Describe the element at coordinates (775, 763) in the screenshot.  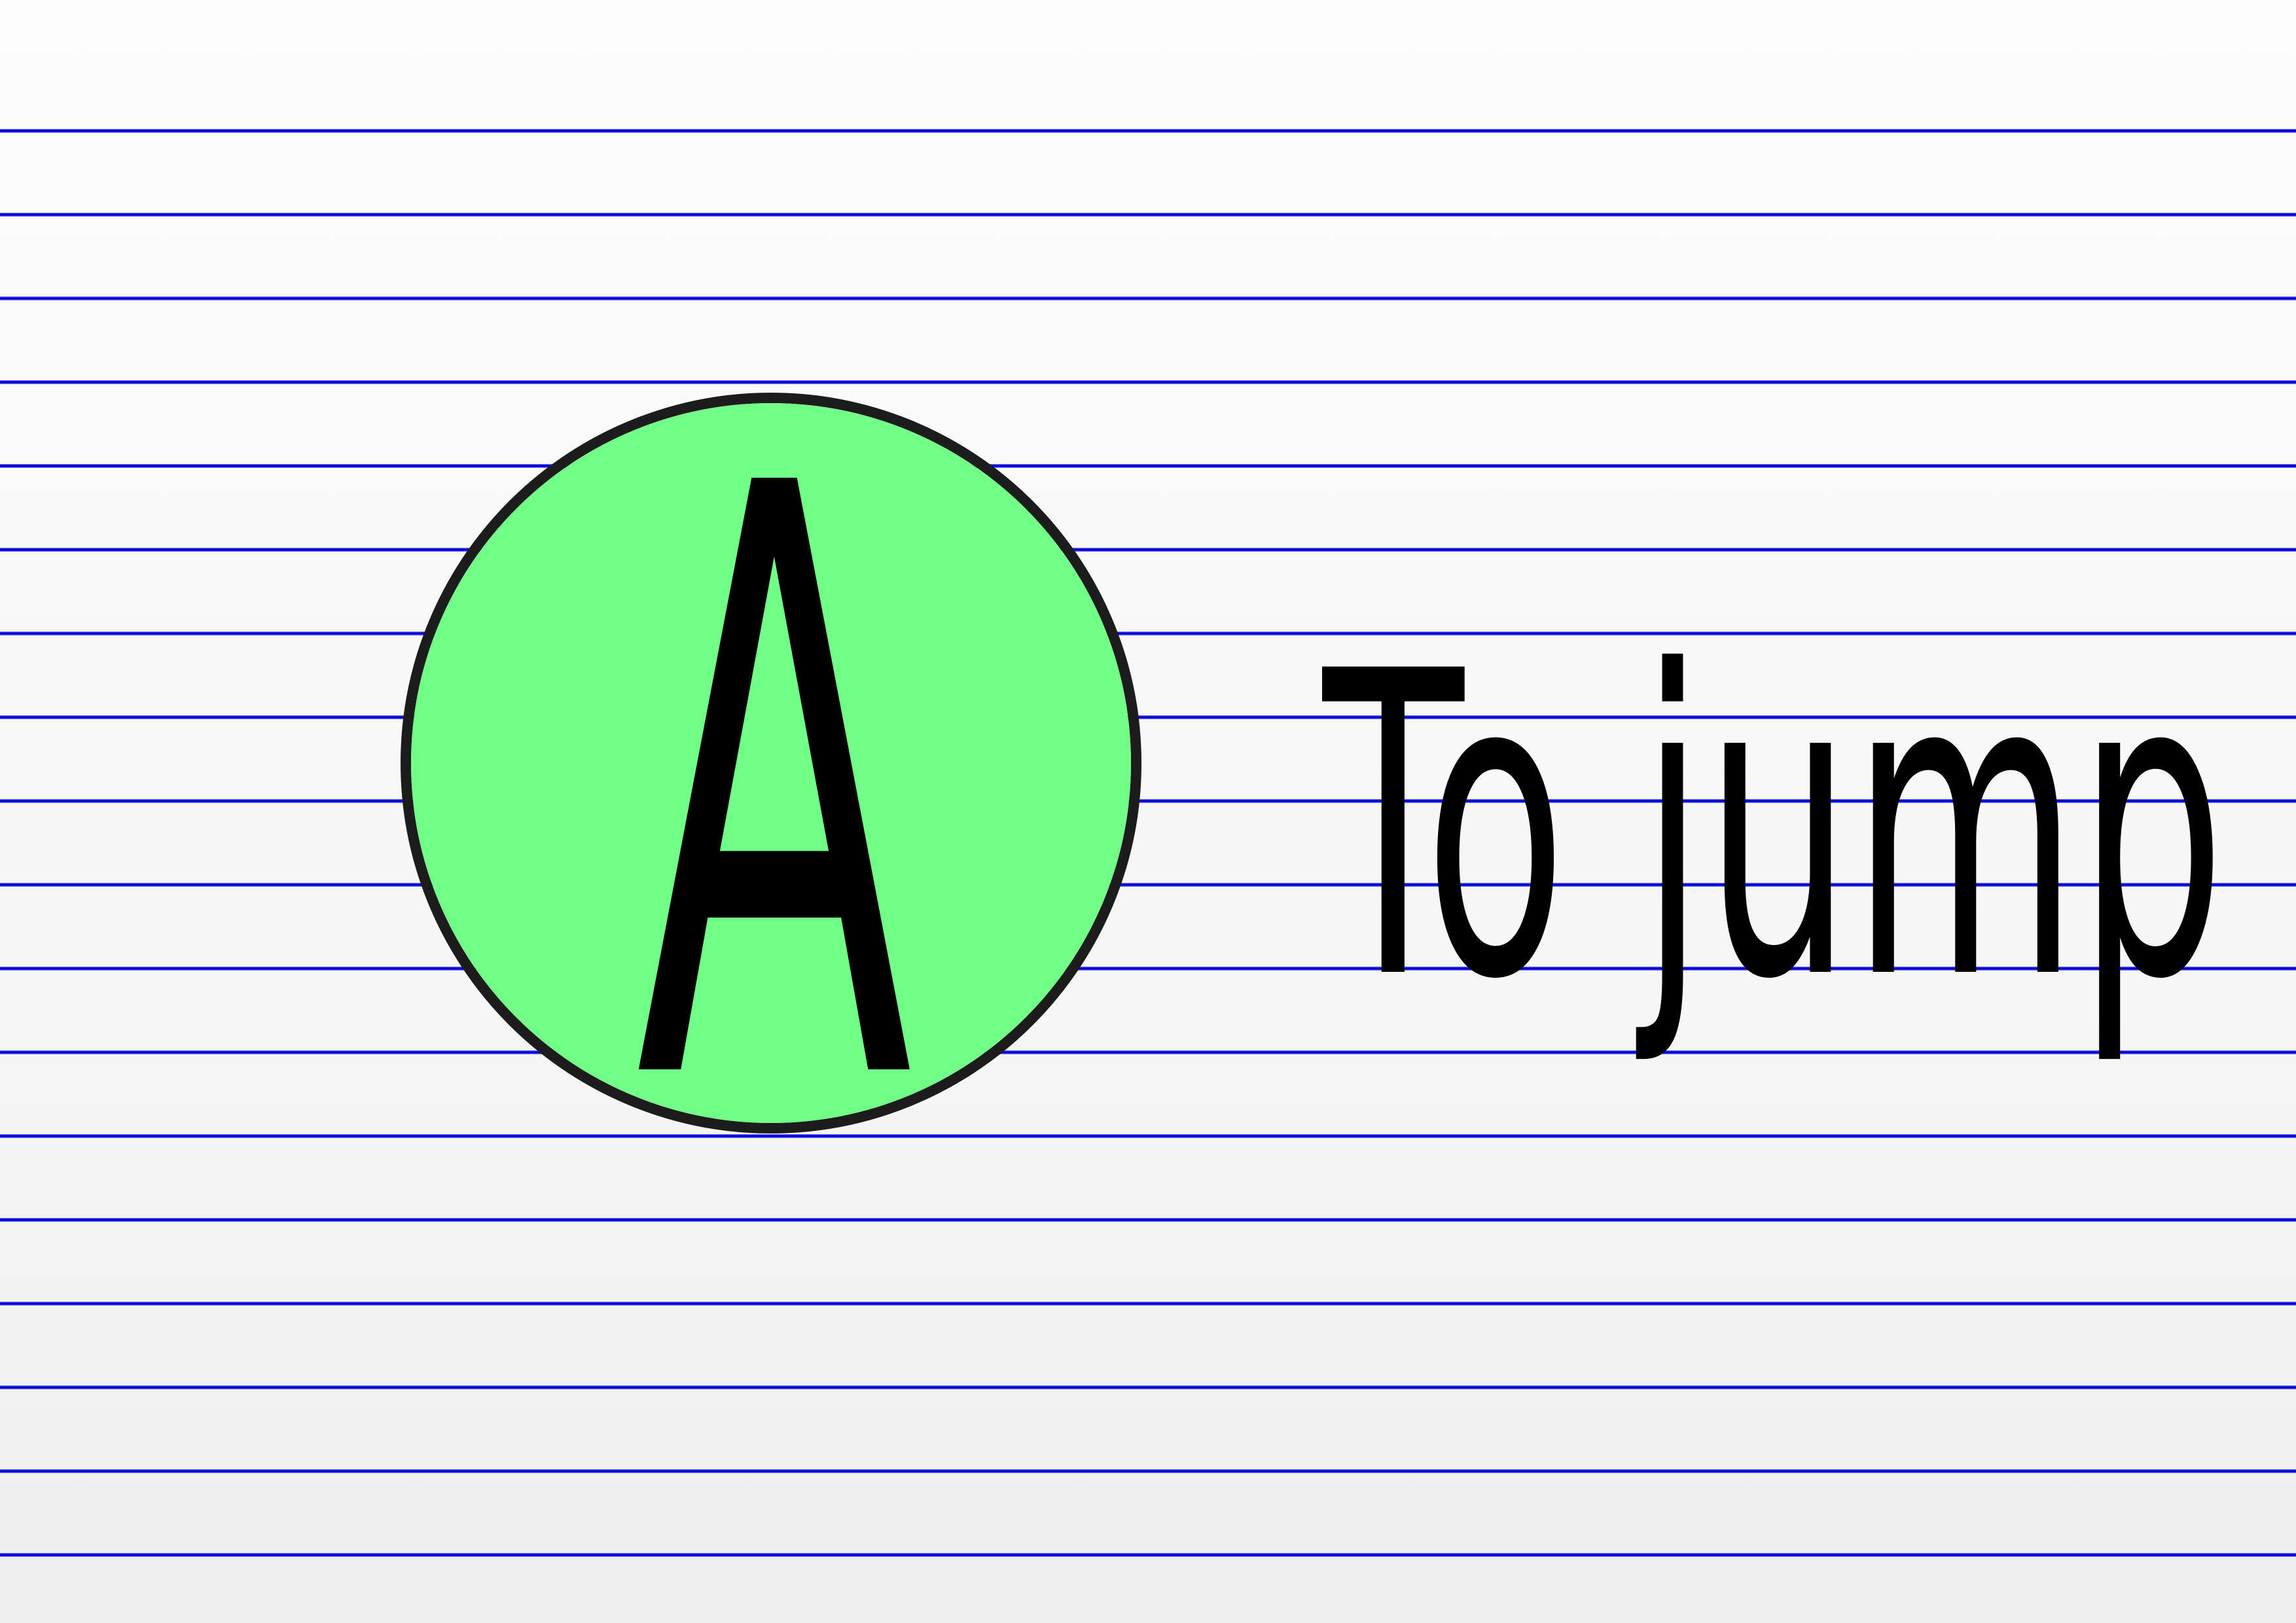
I see `badge-letter-text: A` at that location.